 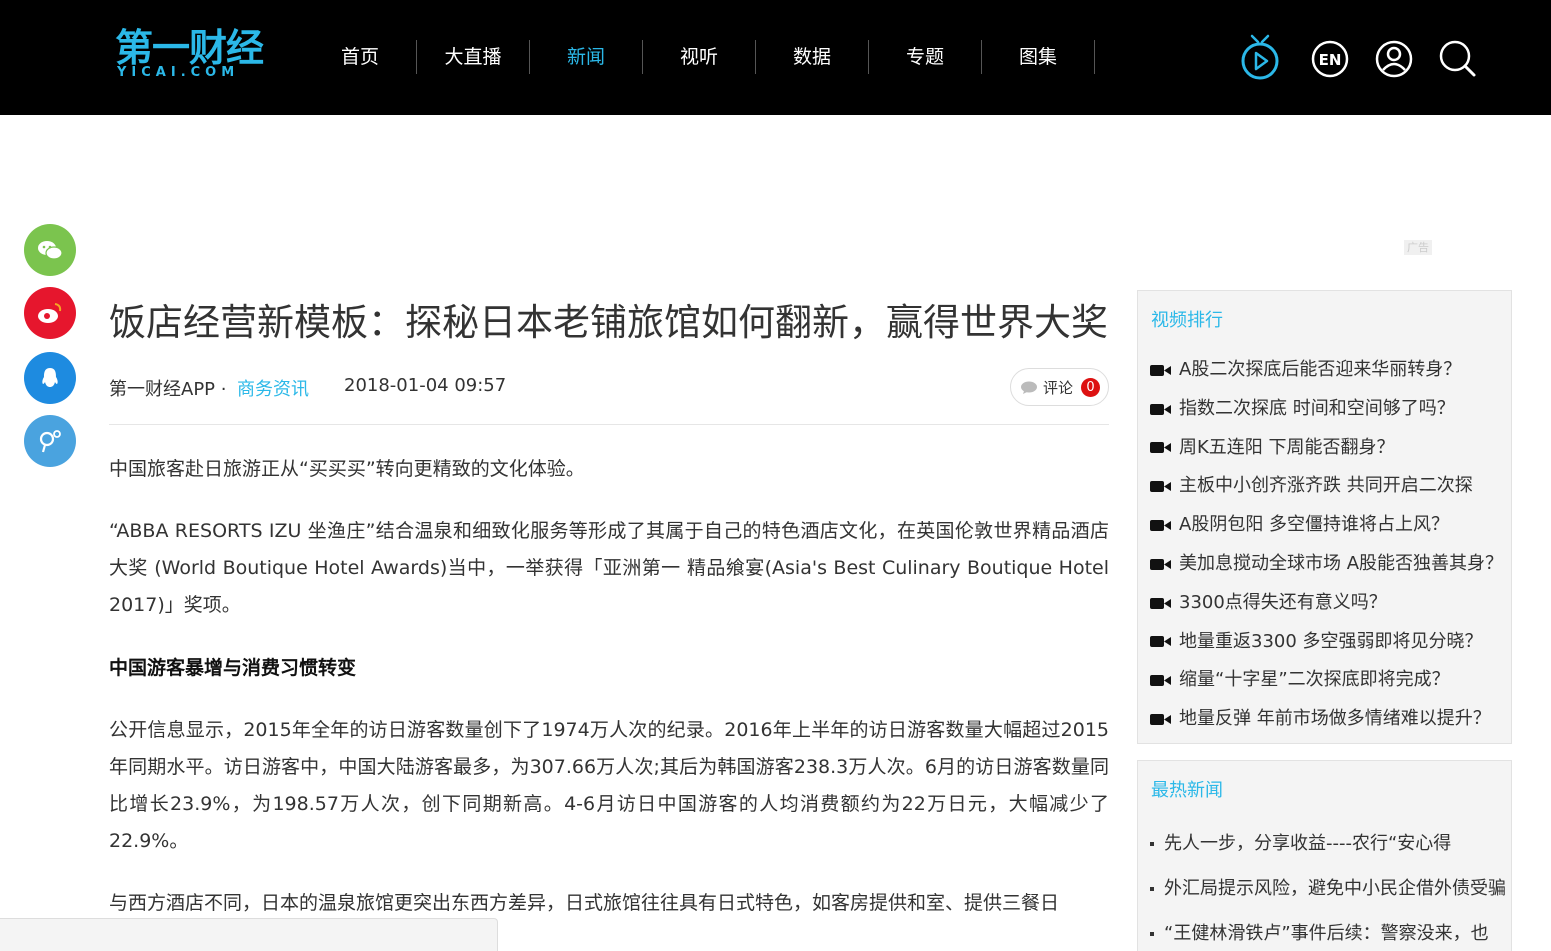 I want to click on video-item: 缩量“十字星”二次探底即将完成？, so click(x=1330, y=680).